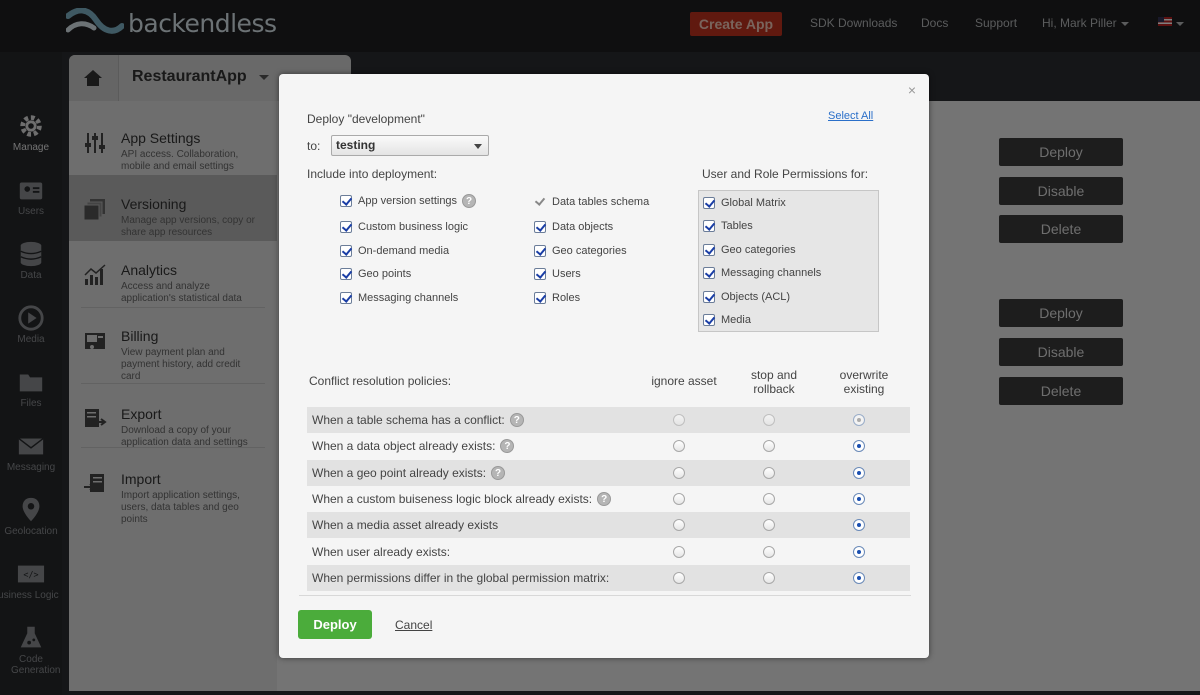 The width and height of the screenshot is (1200, 695). I want to click on include-custom-business-logic: Custom business logic, so click(404, 227).